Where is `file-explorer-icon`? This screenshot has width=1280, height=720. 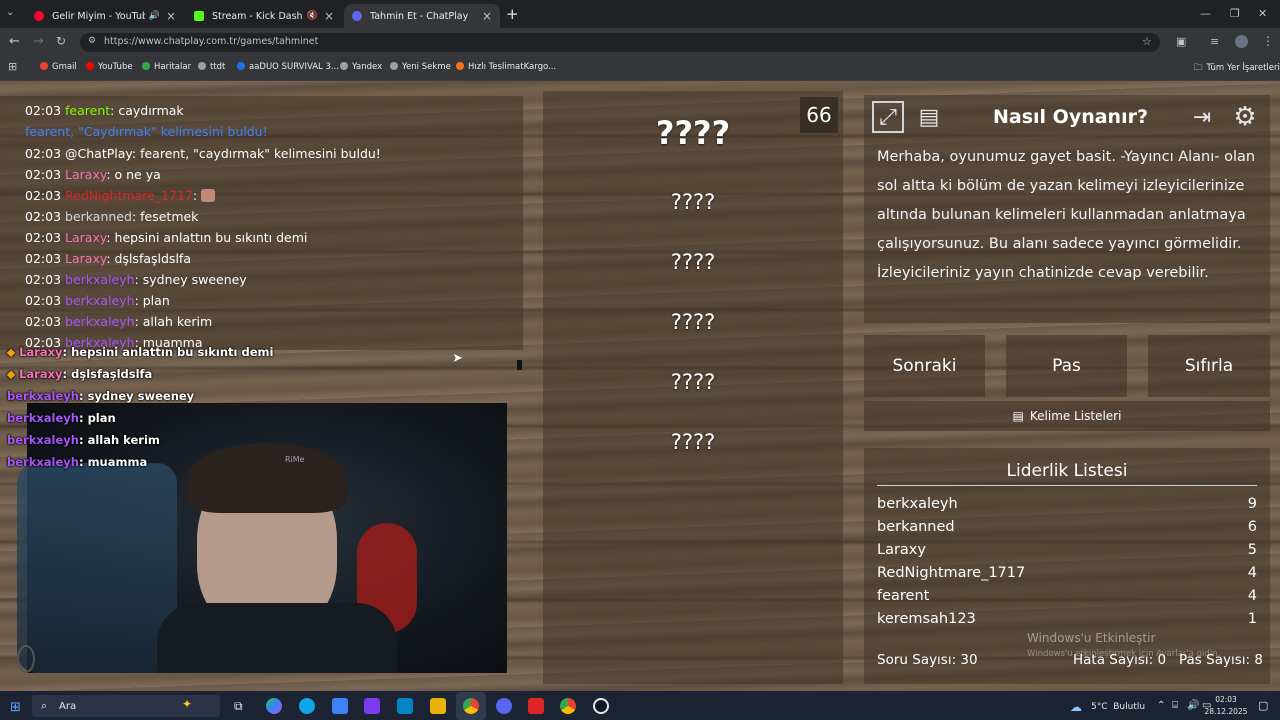 file-explorer-icon is located at coordinates (438, 706).